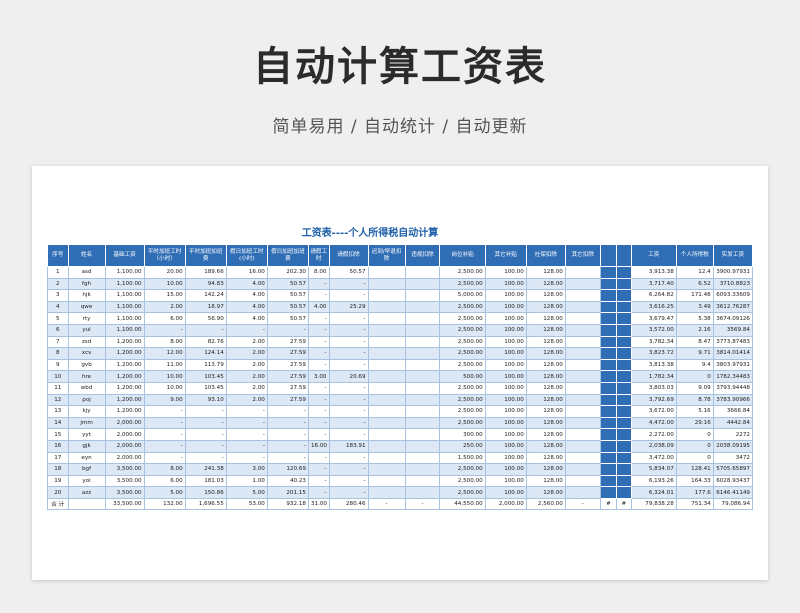  What do you see at coordinates (608, 504) in the screenshot?
I see `total-cell: #` at bounding box center [608, 504].